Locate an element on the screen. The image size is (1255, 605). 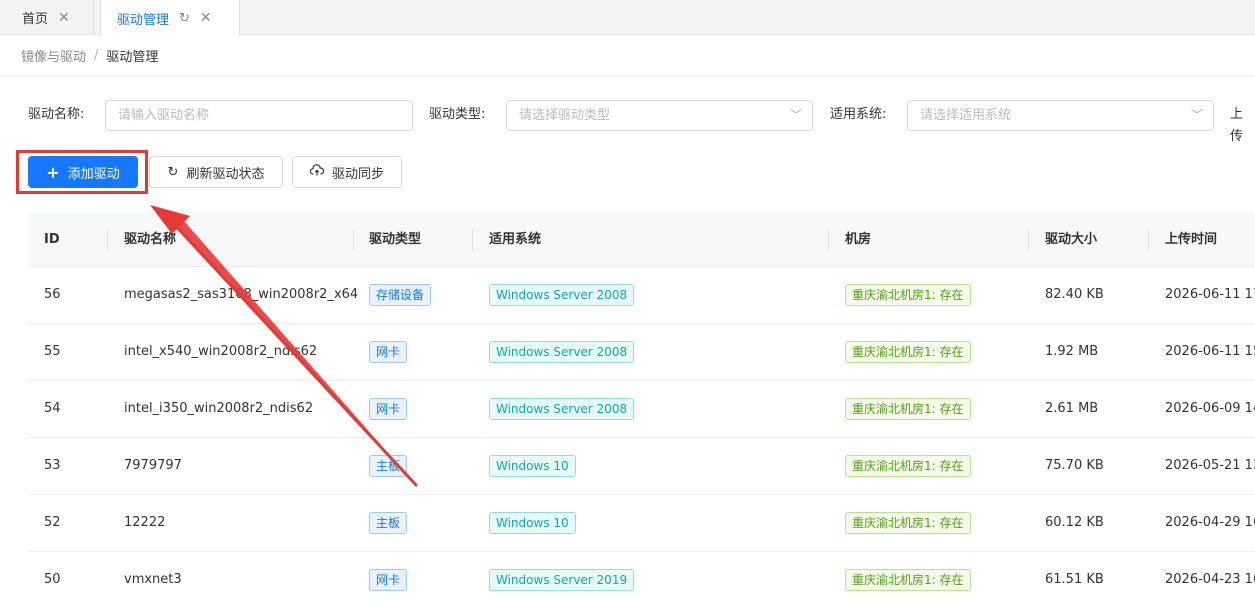
tab-driver-management-label: 驱动管理 is located at coordinates (143, 20).